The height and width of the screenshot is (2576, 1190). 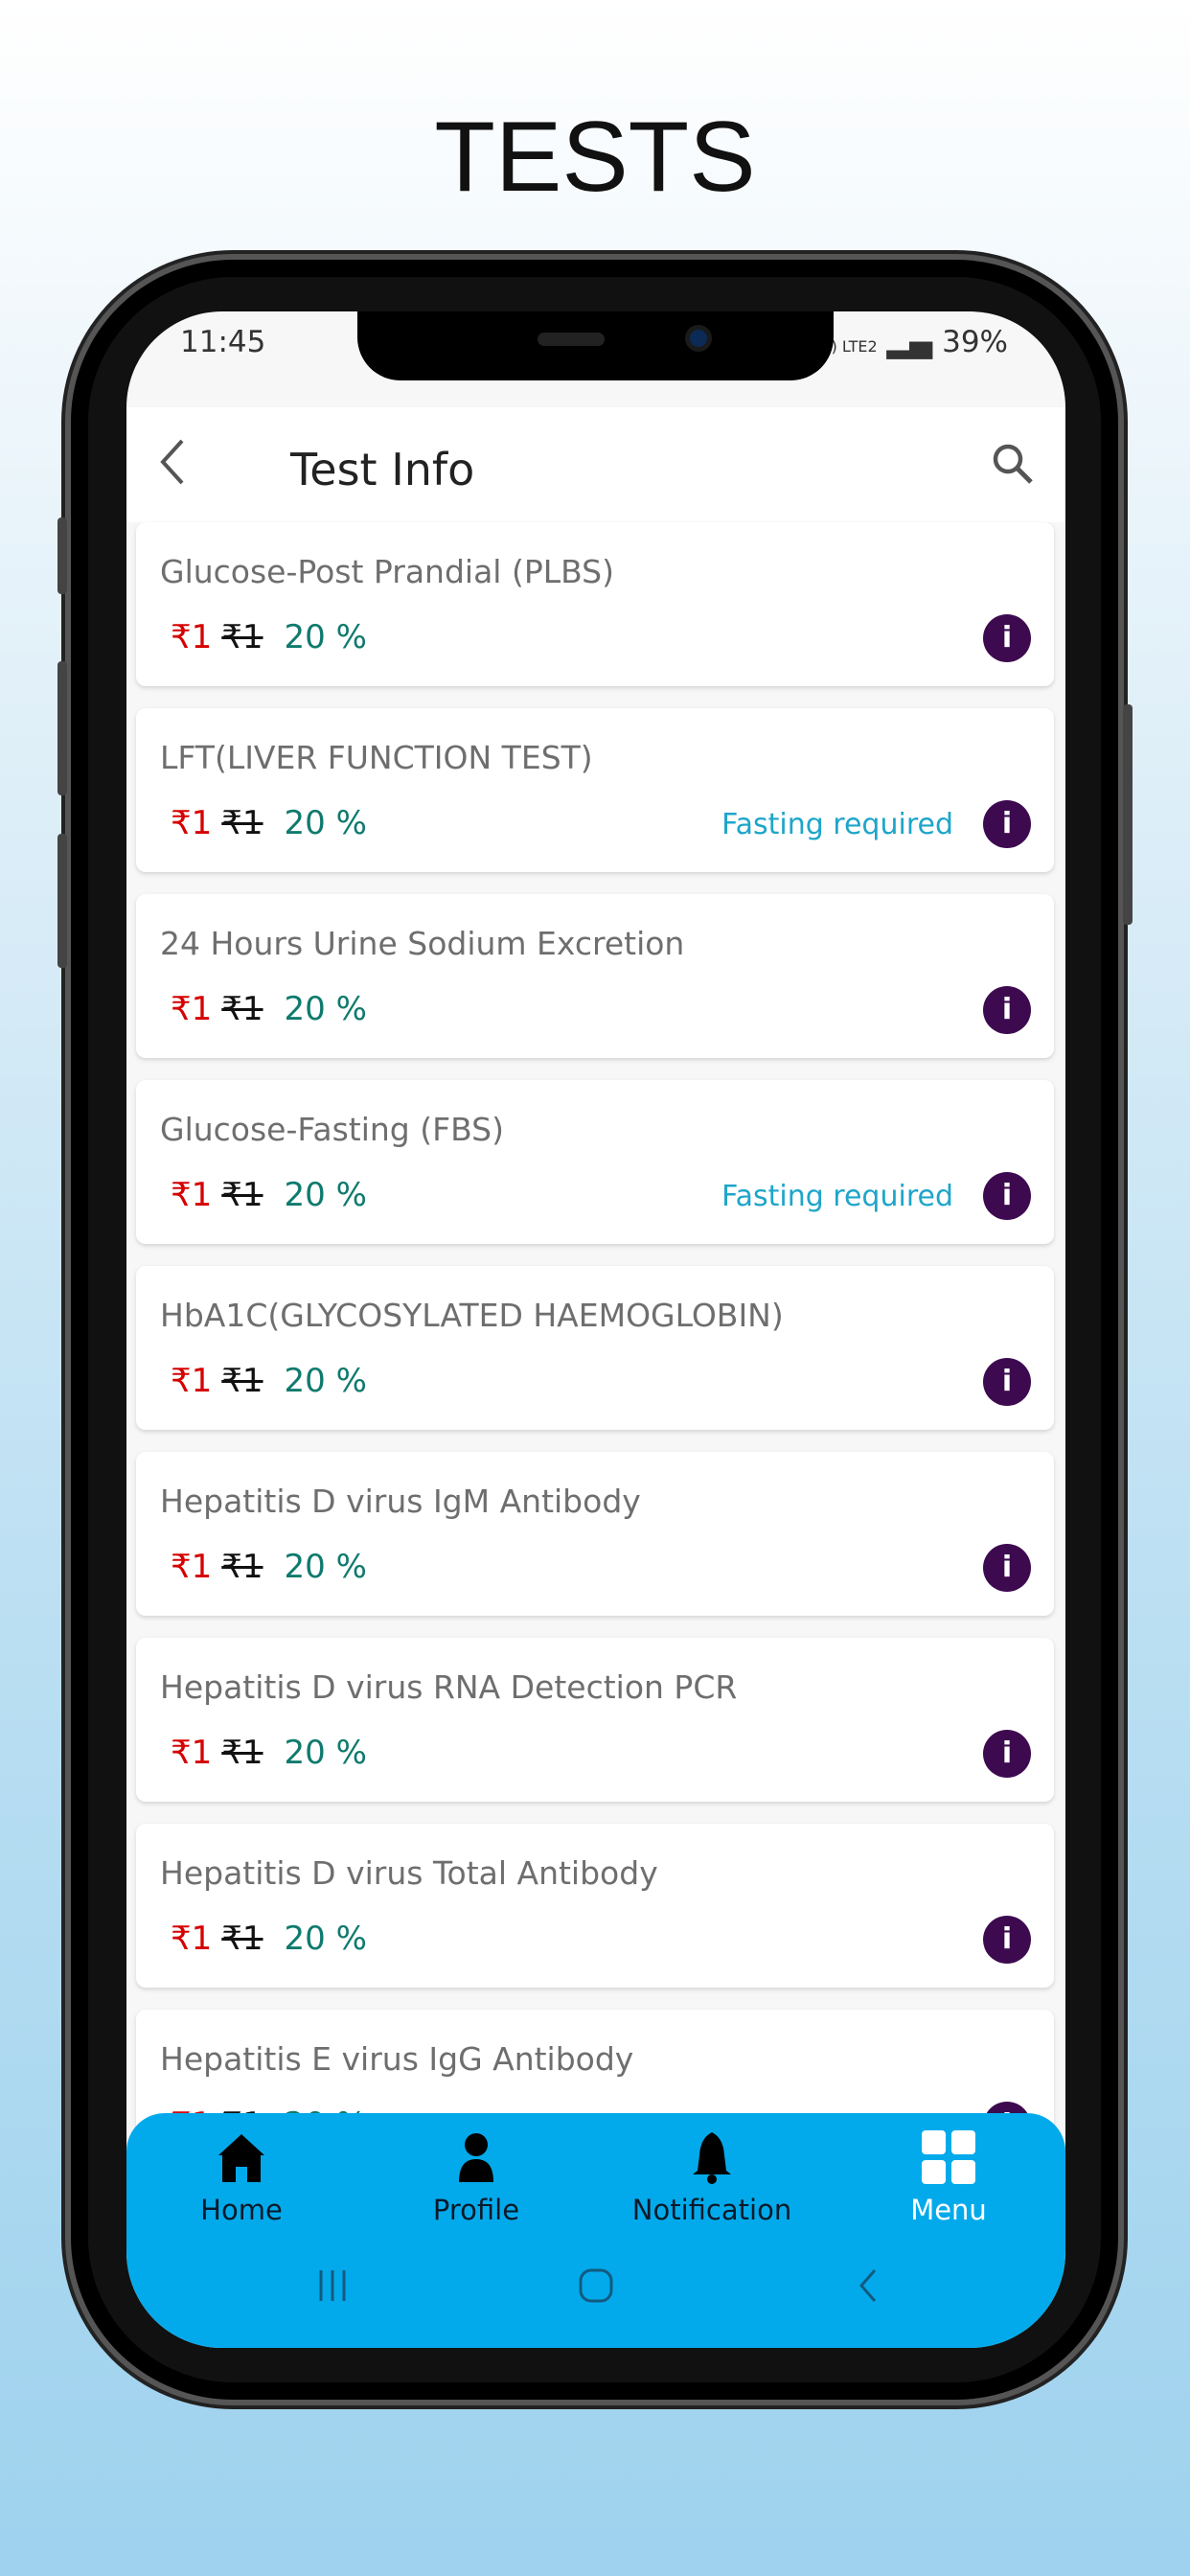 I want to click on test-name: 24 Hours Urine Sodium Excretion, so click(x=422, y=943).